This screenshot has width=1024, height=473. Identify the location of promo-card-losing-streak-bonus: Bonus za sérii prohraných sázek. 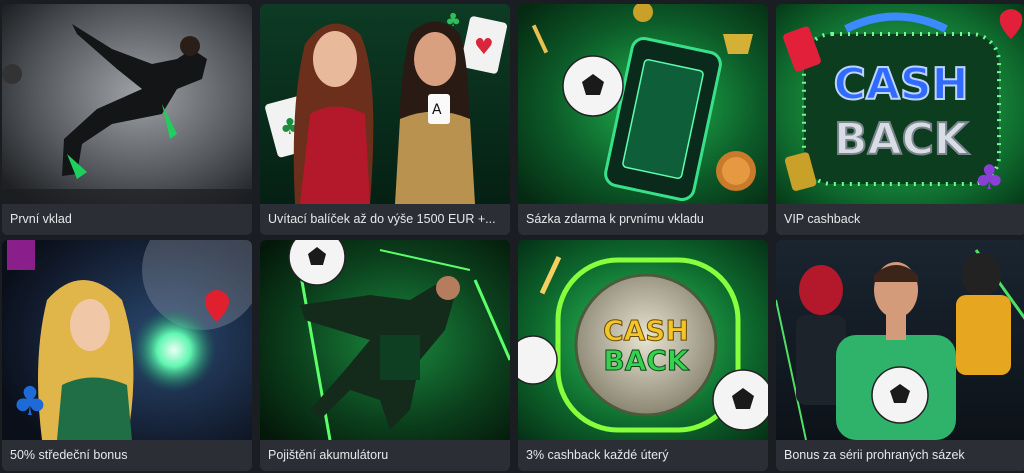
(900, 355).